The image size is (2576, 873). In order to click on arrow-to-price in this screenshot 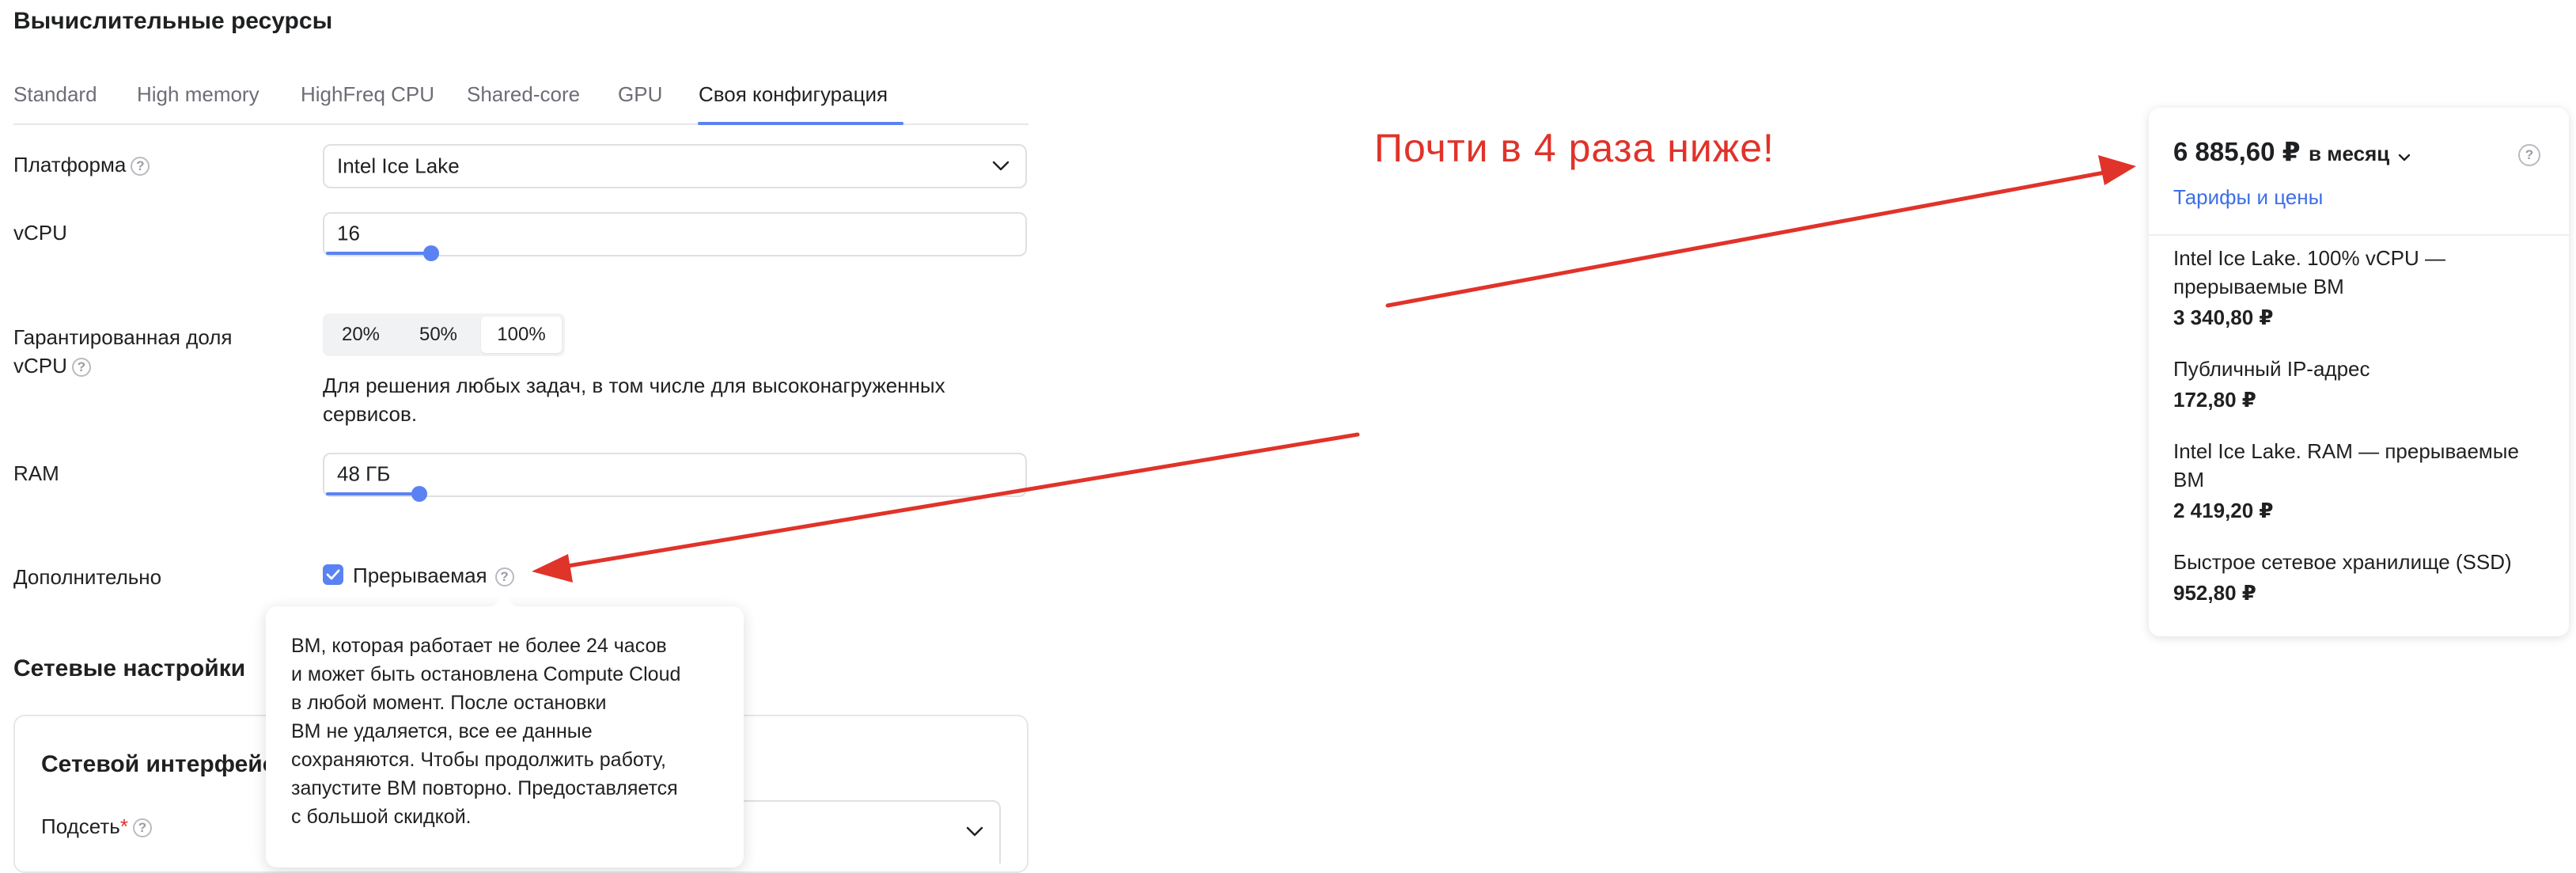, I will do `click(1760, 231)`.